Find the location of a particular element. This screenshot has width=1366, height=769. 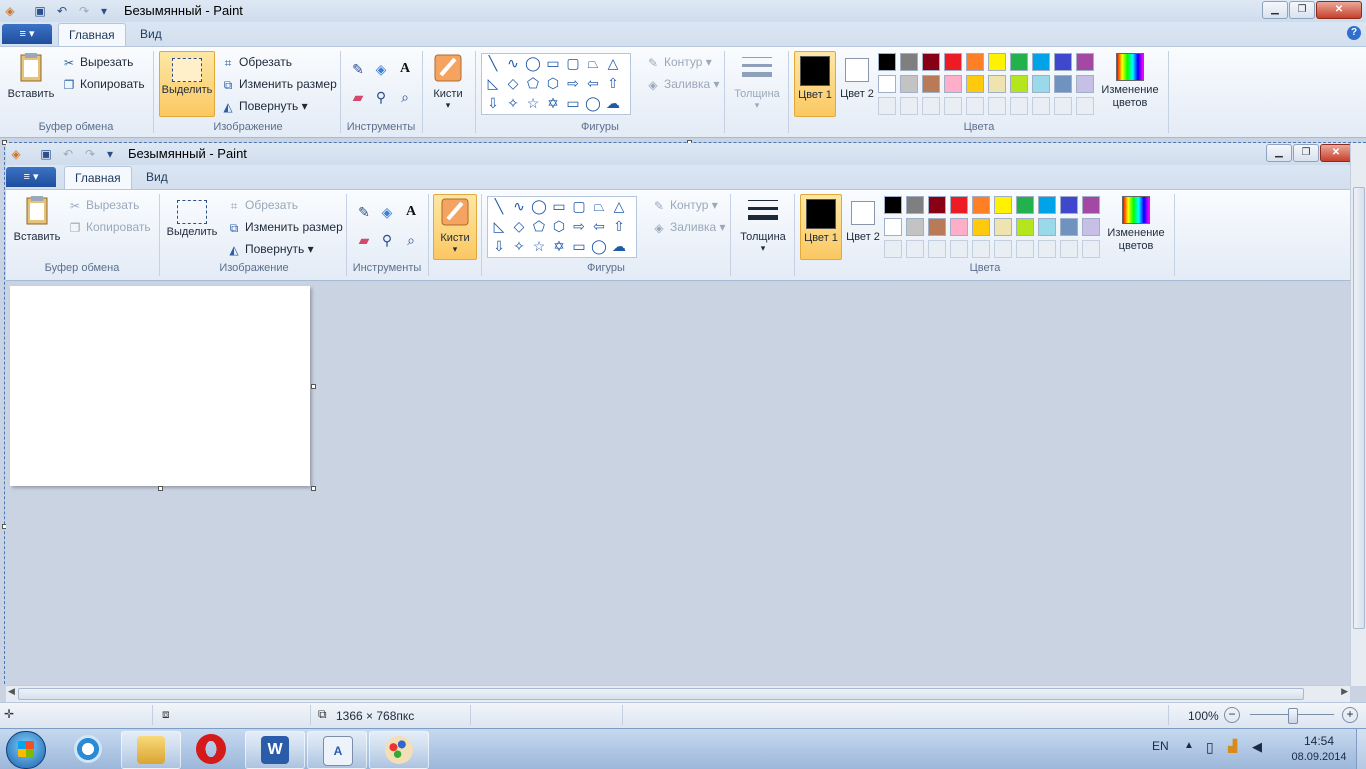

polygon-icon: ⏢ is located at coordinates (593, 63).